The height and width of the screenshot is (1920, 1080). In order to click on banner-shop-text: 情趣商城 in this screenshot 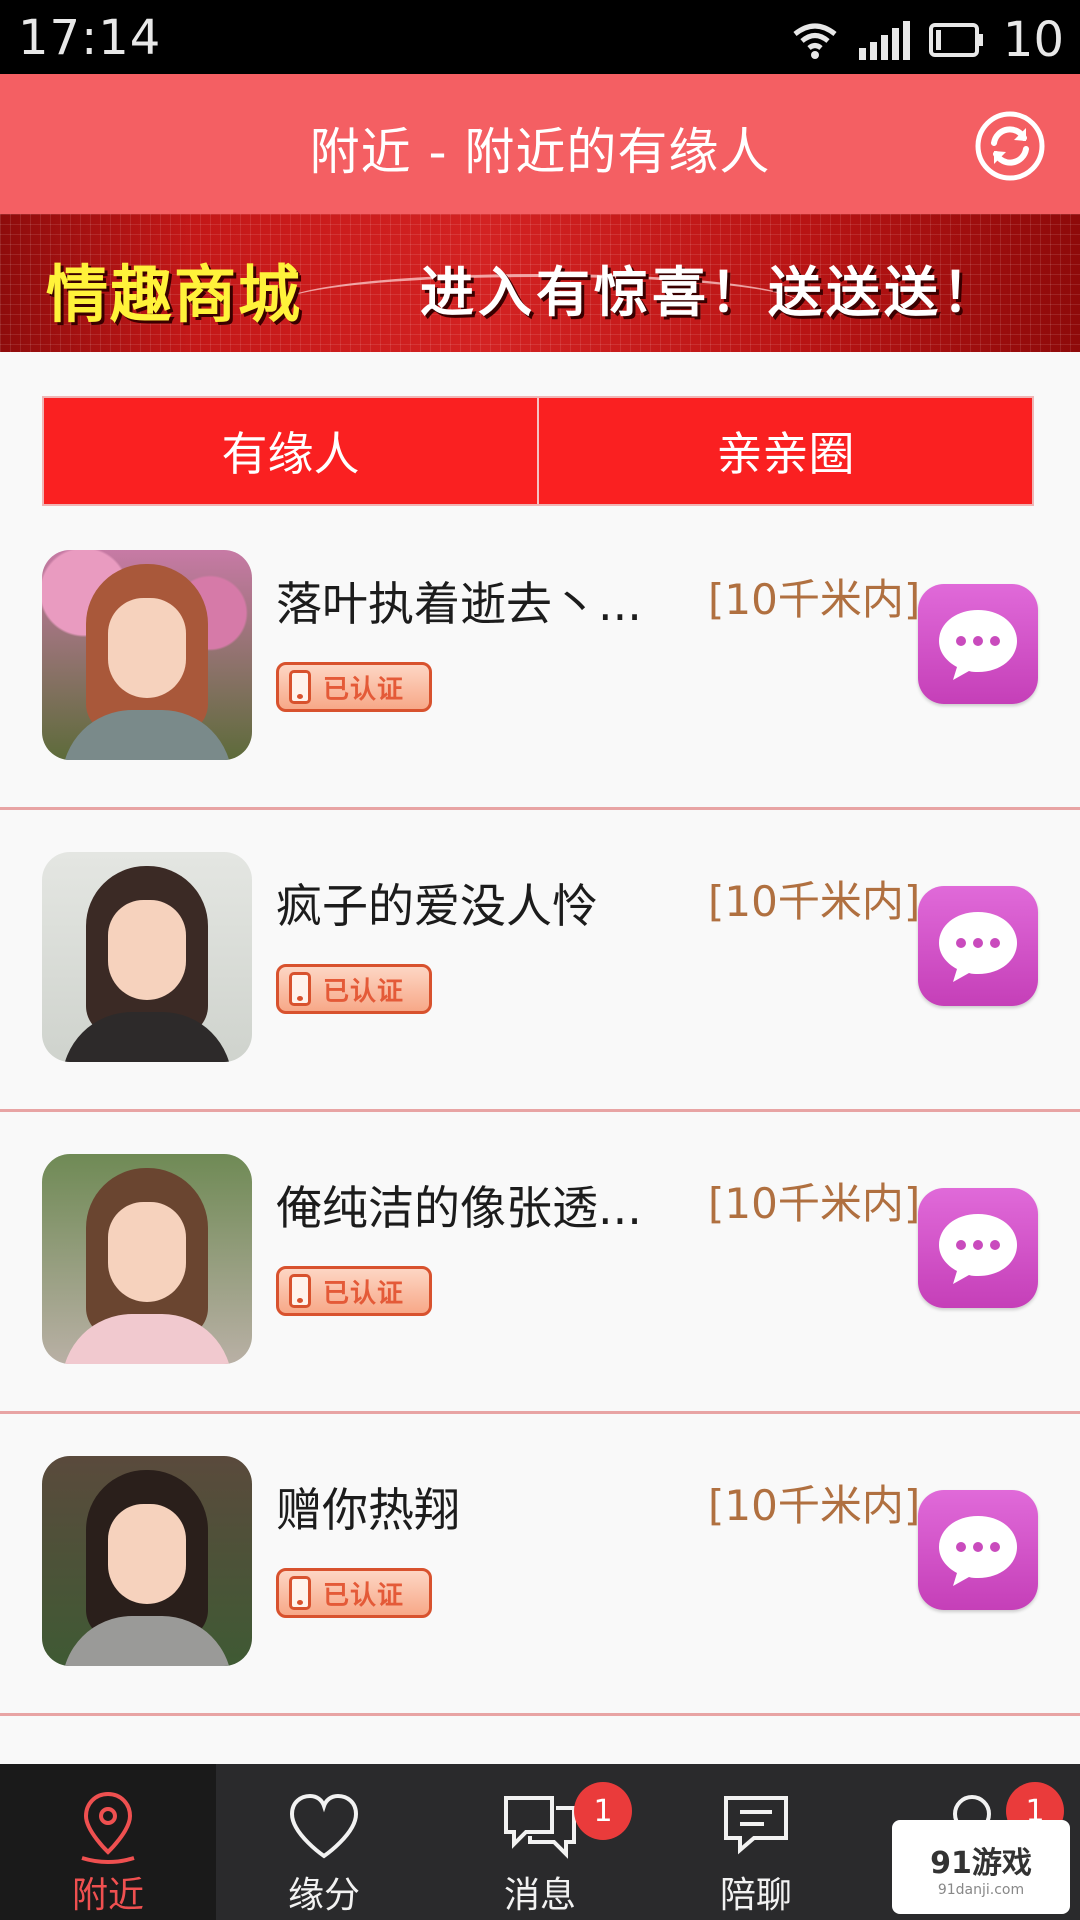, I will do `click(174, 294)`.